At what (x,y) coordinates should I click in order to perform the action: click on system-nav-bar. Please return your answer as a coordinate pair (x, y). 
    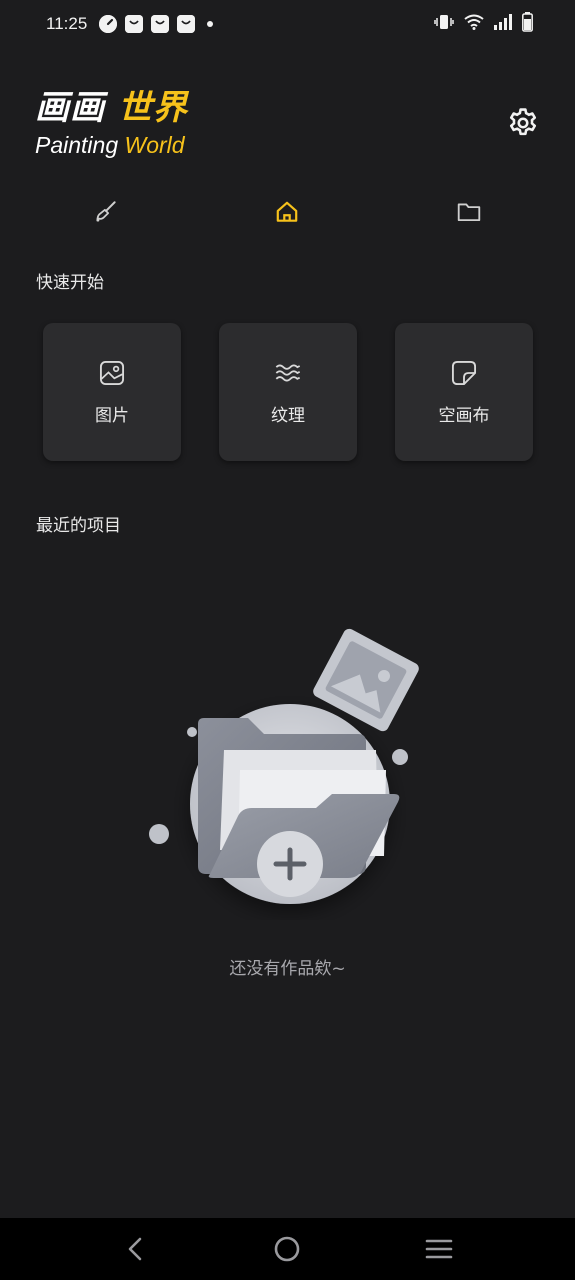
    Looking at the image, I should click on (287, 1249).